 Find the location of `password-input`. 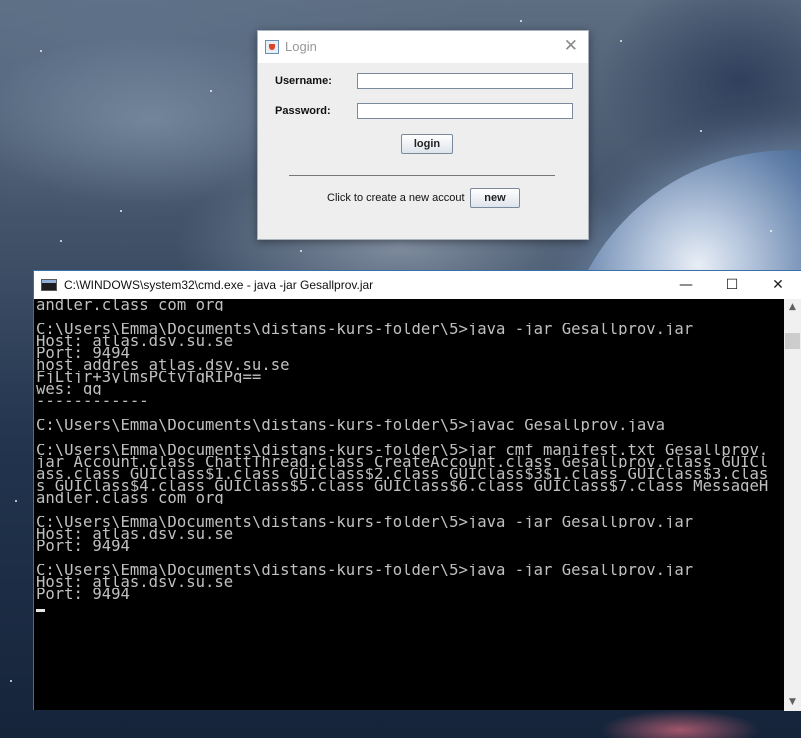

password-input is located at coordinates (465, 111).